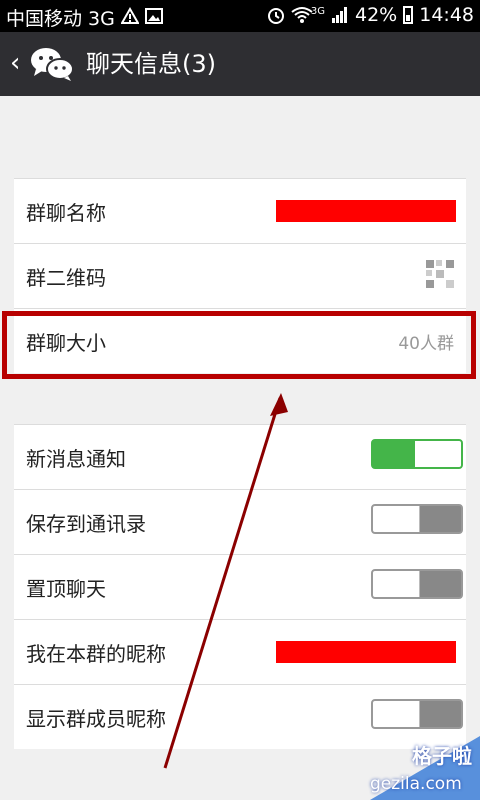 The width and height of the screenshot is (480, 800). I want to click on annotation-highlight-box, so click(239, 345).